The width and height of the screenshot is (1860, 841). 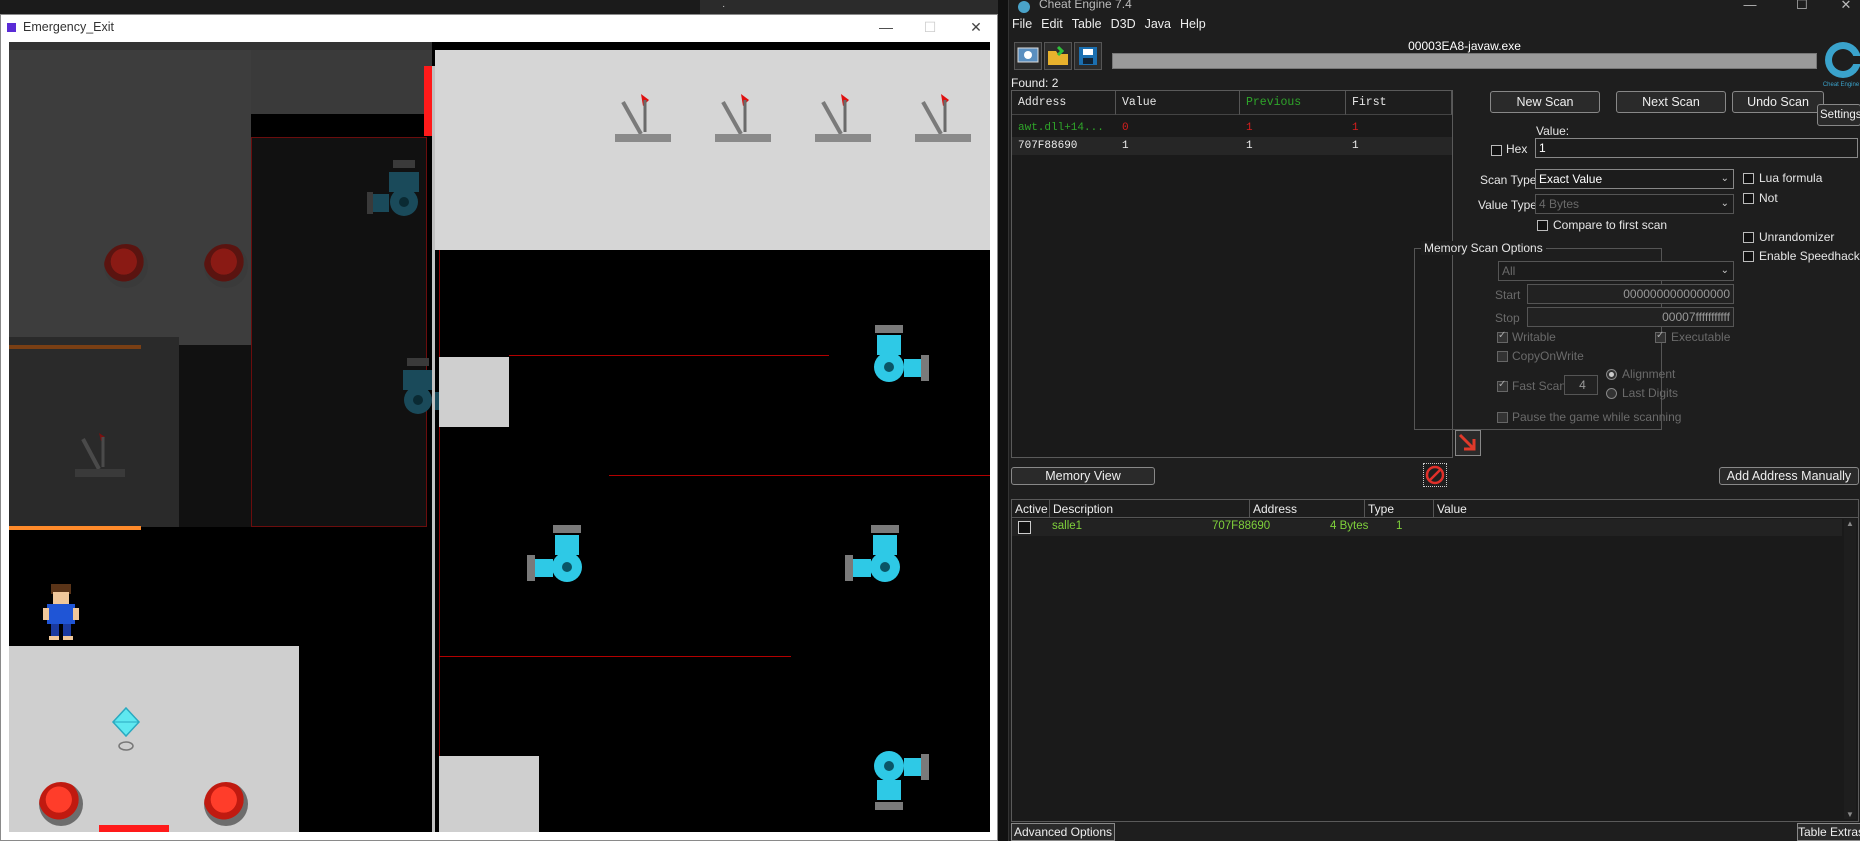 I want to click on menu-table: Table, so click(x=1089, y=24).